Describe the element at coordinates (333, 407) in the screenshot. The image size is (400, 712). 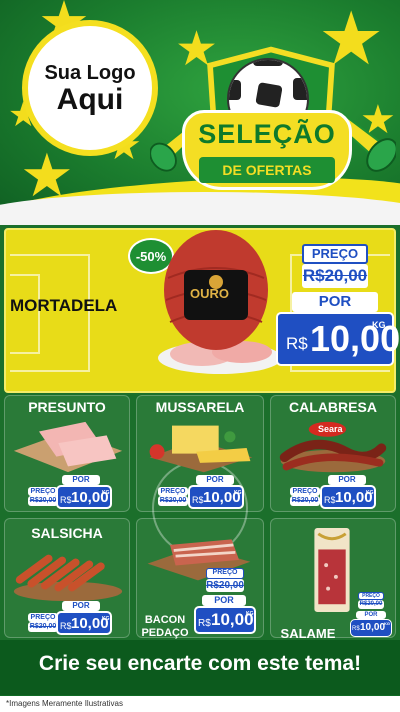
I see `product-name: CALABRESA` at that location.